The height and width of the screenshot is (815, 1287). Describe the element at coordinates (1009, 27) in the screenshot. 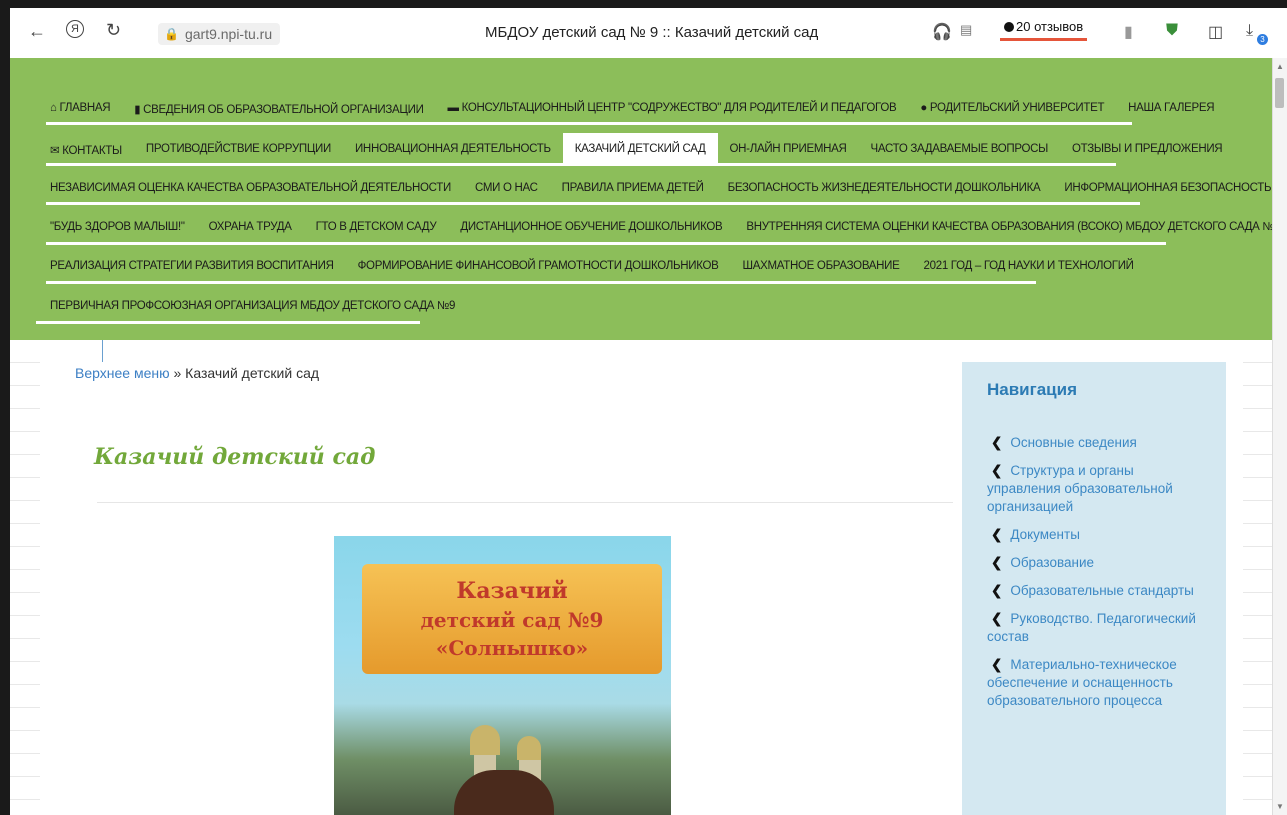

I see `reviews-dot-icon` at that location.